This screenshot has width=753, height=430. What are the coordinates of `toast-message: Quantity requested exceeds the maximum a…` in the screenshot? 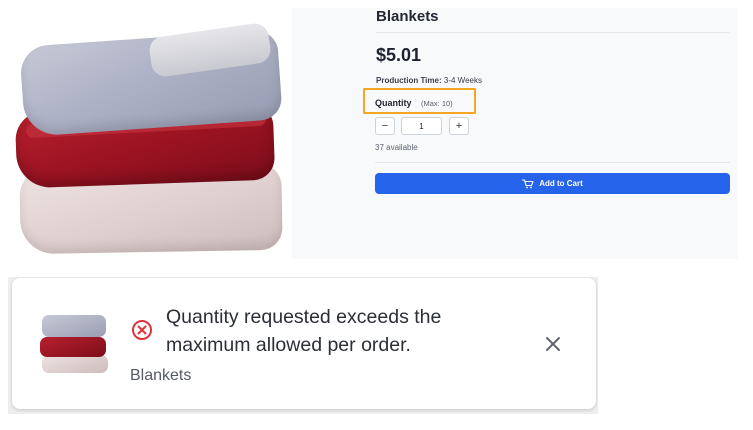 It's located at (304, 331).